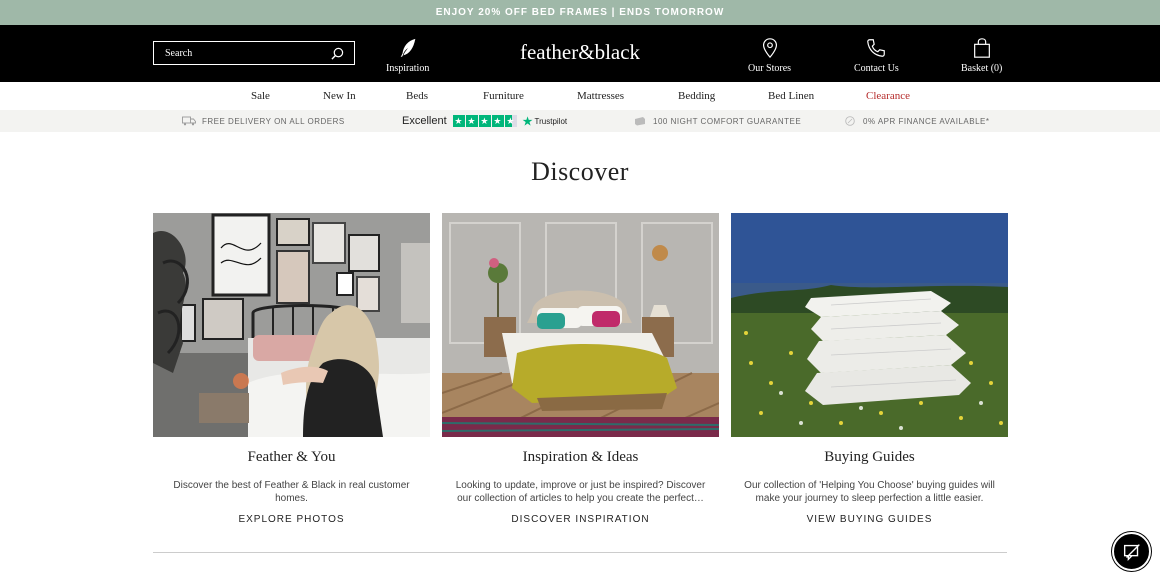 The width and height of the screenshot is (1160, 582). I want to click on section-divider, so click(580, 552).